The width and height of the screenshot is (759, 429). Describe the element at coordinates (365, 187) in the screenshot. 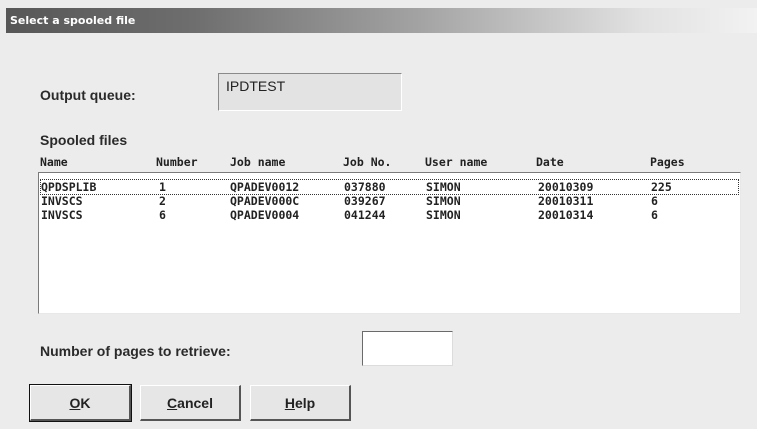

I see `cell-job-no: 037880` at that location.